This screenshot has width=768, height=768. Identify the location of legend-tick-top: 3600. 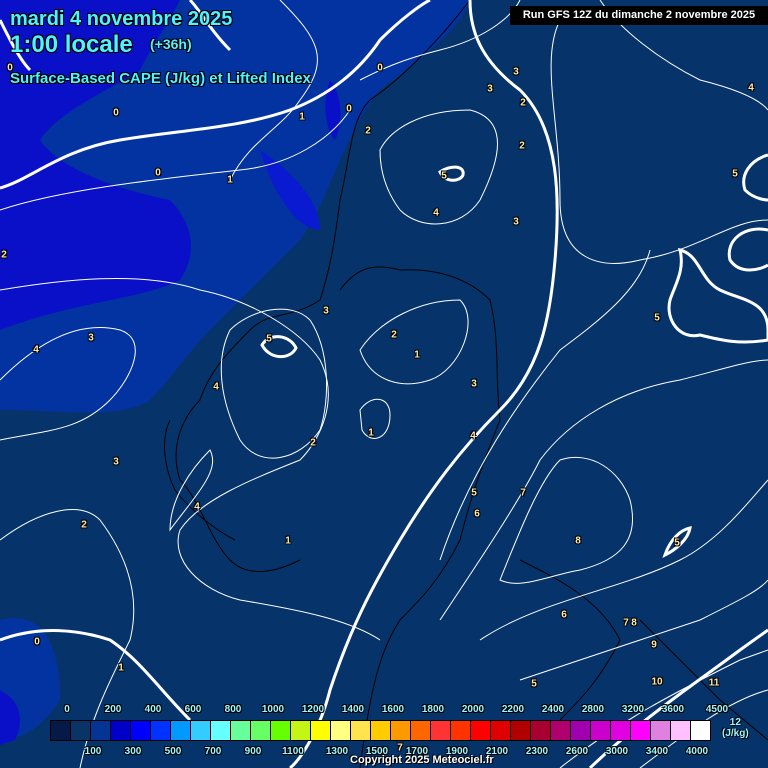
(673, 709).